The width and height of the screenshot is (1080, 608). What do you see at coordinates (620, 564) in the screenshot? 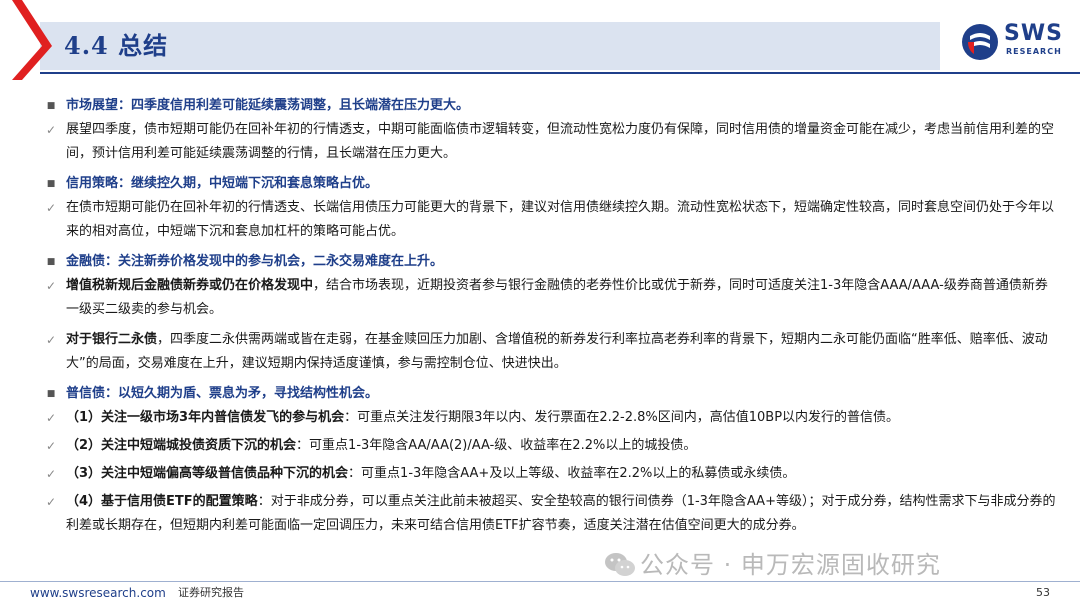
I see `wechat-icon` at bounding box center [620, 564].